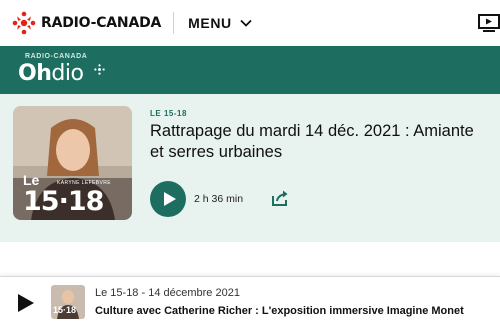 This screenshot has height=326, width=500. What do you see at coordinates (56, 56) in the screenshot?
I see `ohdio-kicker: RADIO-CANADA` at bounding box center [56, 56].